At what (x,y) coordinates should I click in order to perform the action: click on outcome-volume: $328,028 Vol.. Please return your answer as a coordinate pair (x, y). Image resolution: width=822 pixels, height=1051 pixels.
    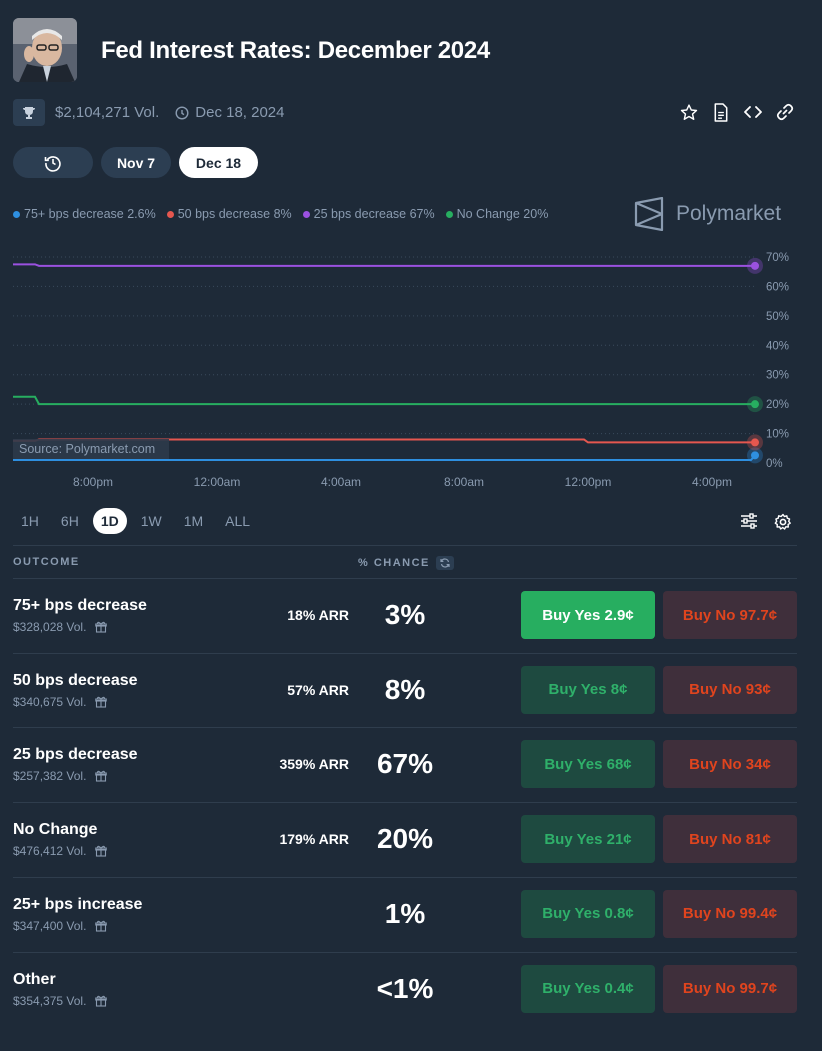
    Looking at the image, I should click on (60, 627).